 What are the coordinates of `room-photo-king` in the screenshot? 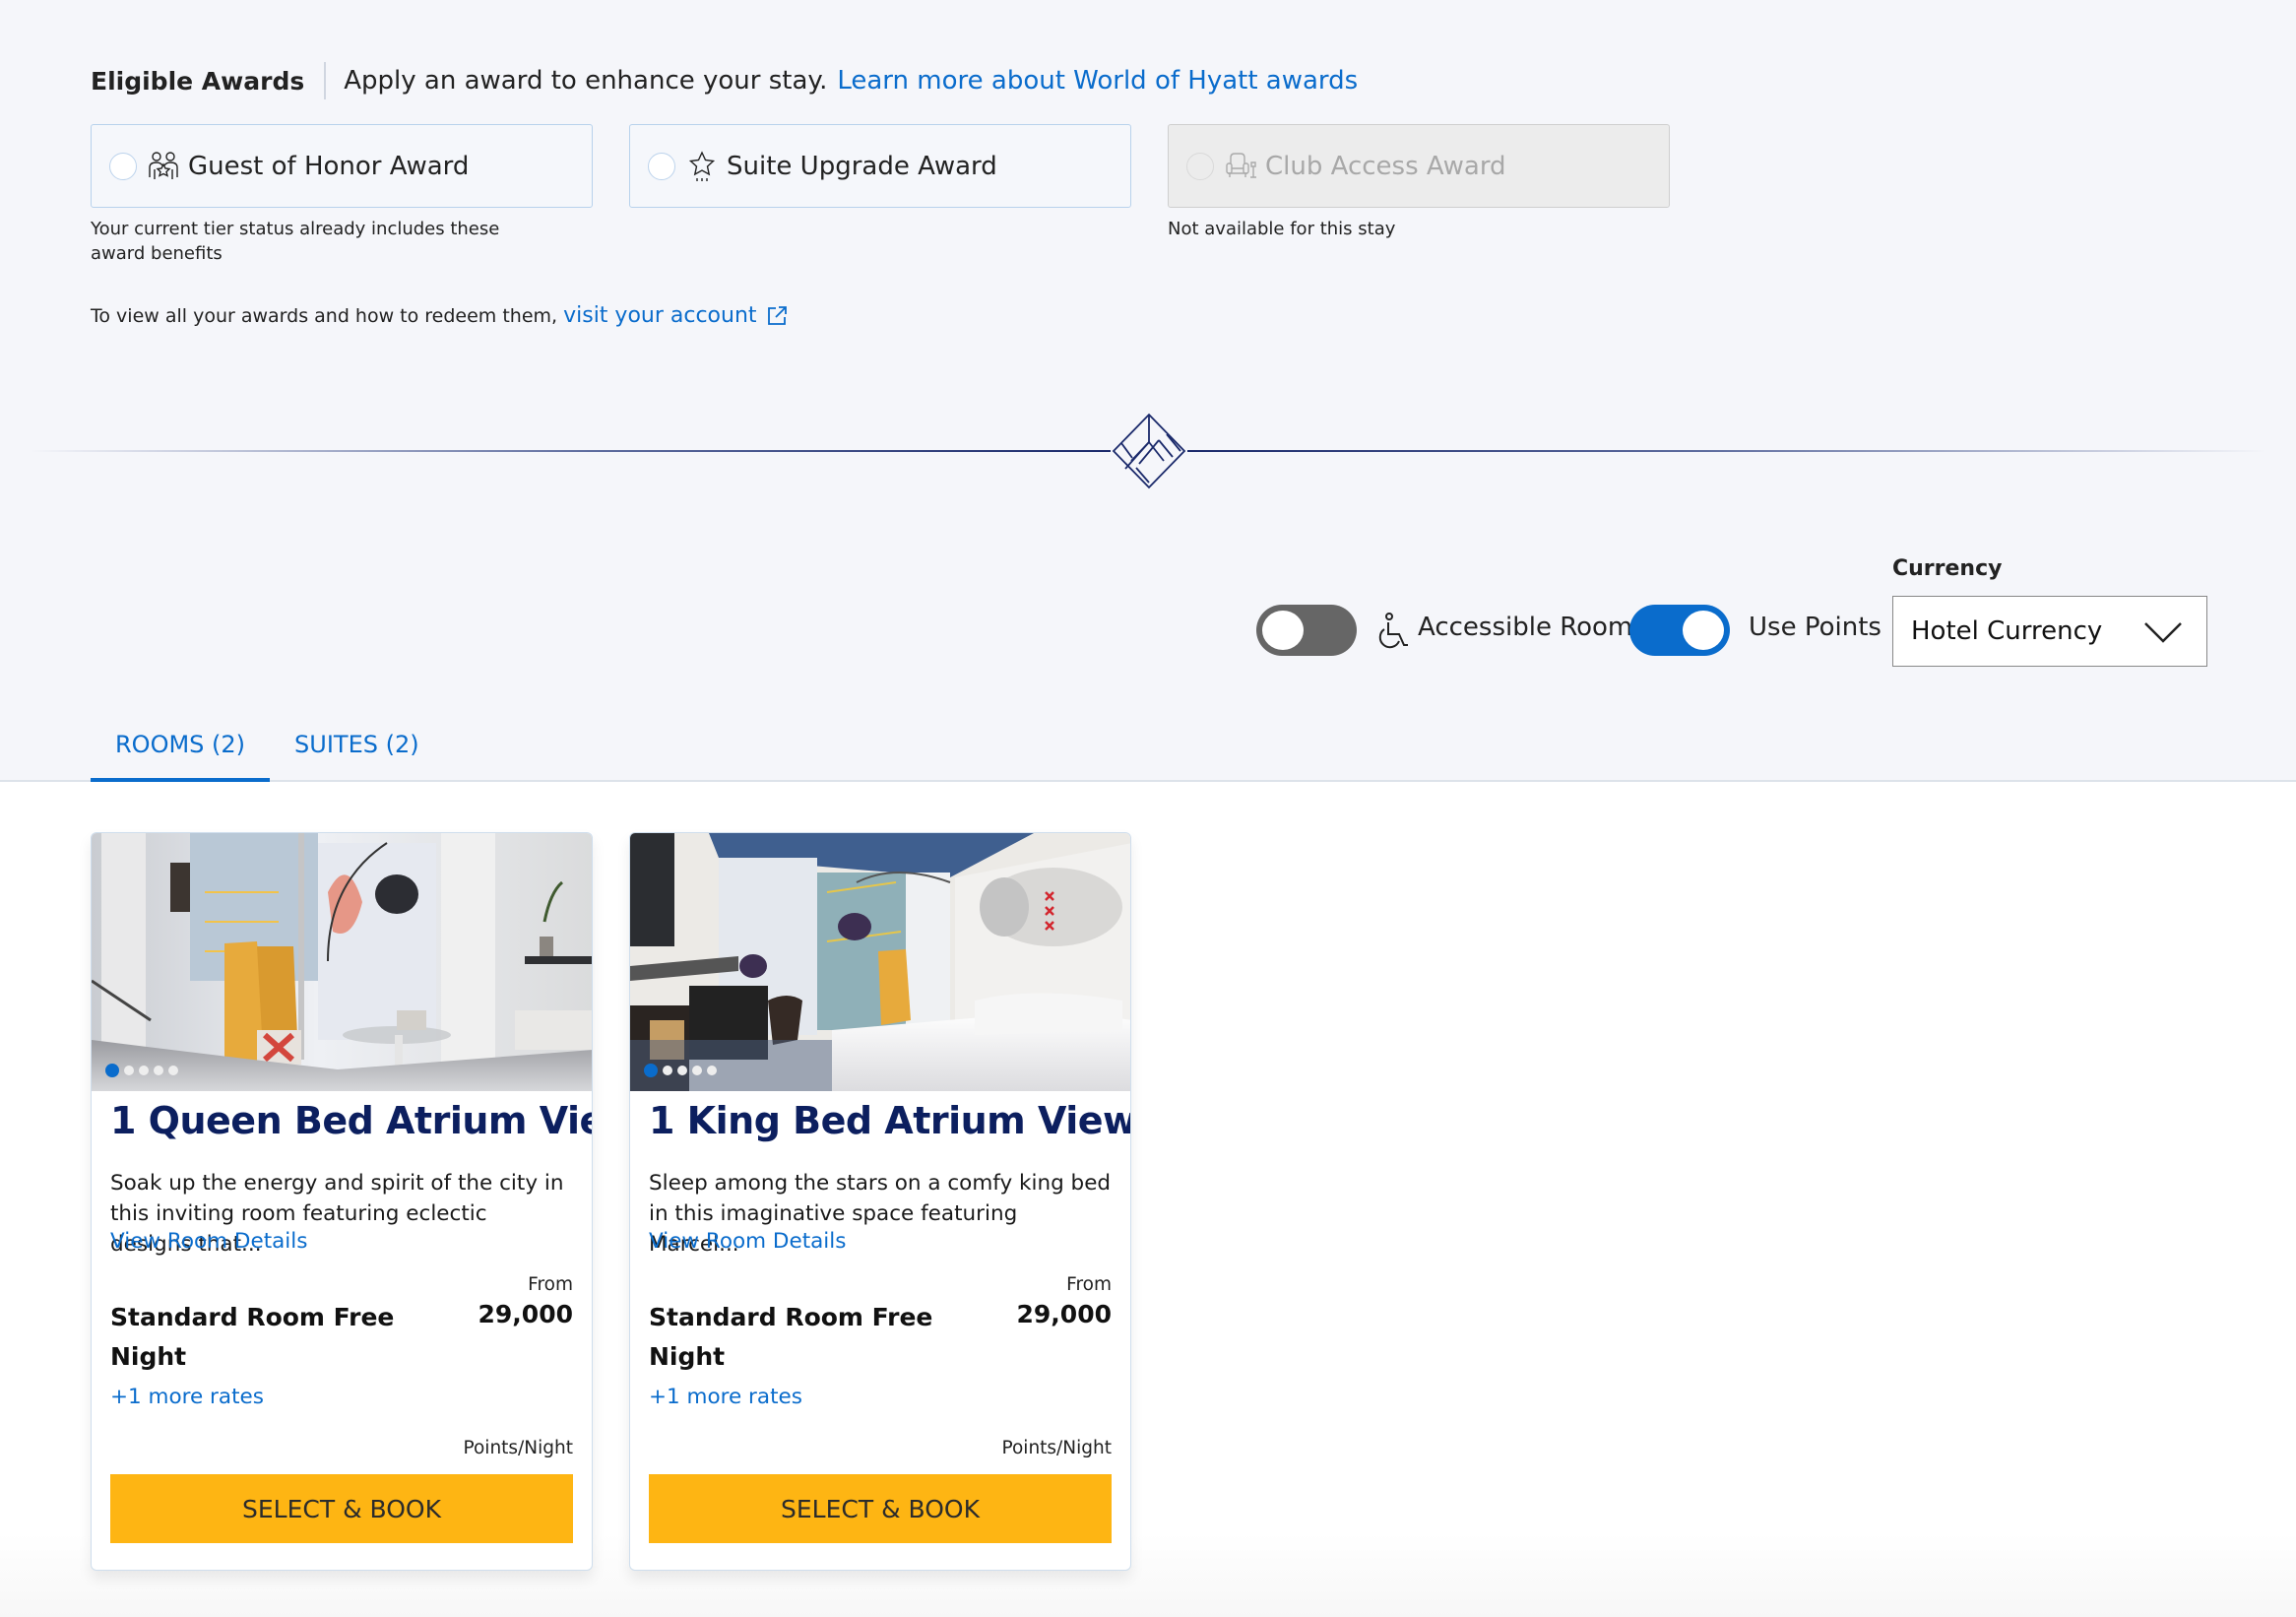 It's located at (880, 962).